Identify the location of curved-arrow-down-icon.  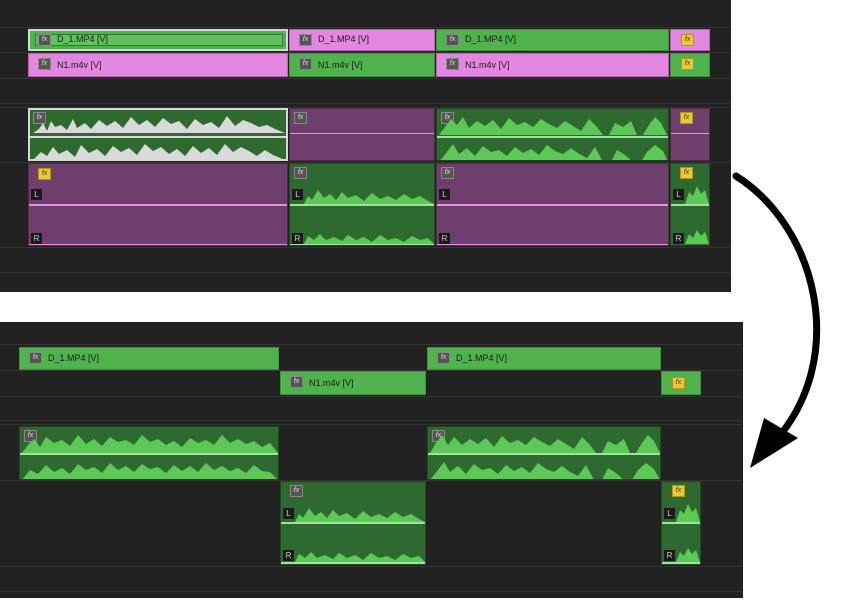
(776, 320).